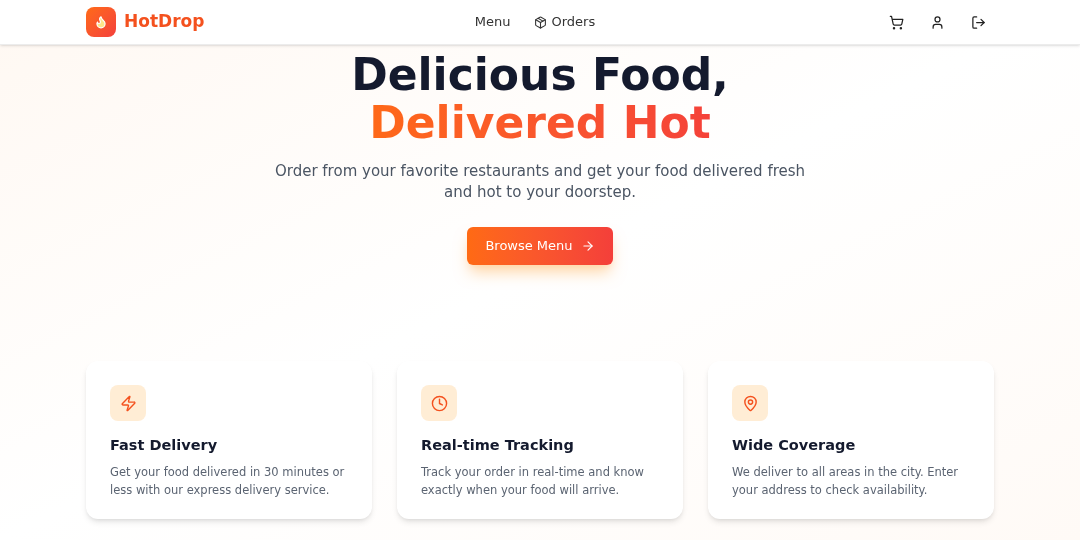 The image size is (1080, 540). What do you see at coordinates (541, 22) in the screenshot?
I see `package-icon` at bounding box center [541, 22].